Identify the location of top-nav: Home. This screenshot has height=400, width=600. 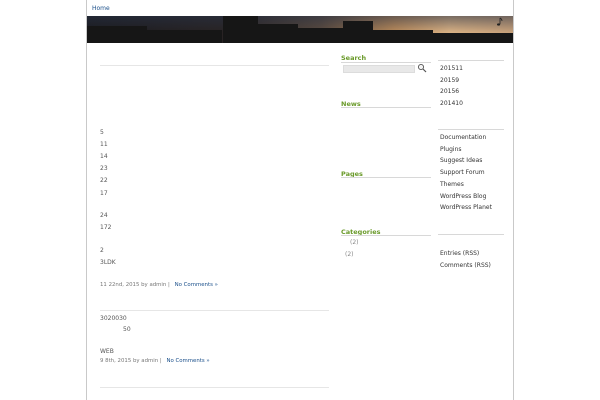
(101, 10).